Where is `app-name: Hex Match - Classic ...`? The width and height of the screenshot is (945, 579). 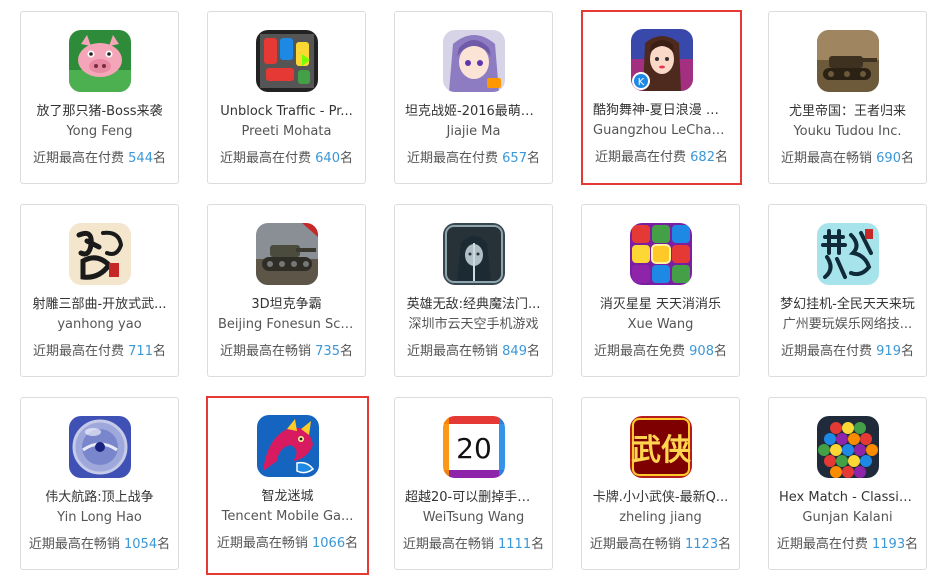
app-name: Hex Match - Classic ... is located at coordinates (847, 498).